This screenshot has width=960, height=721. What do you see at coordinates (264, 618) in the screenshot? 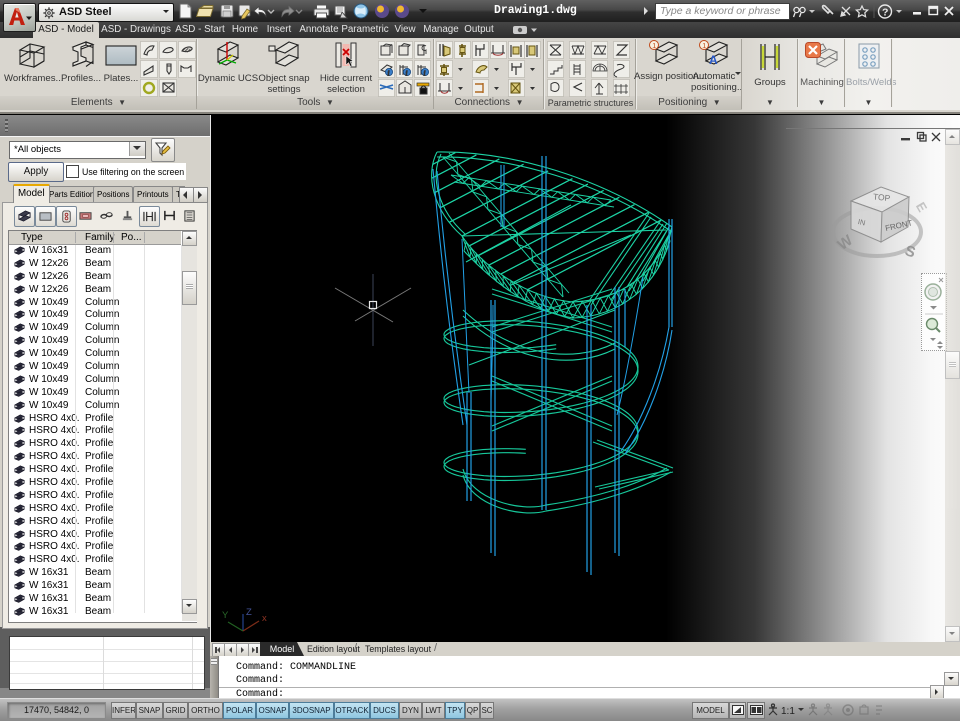
I see `svg-text: x` at bounding box center [264, 618].